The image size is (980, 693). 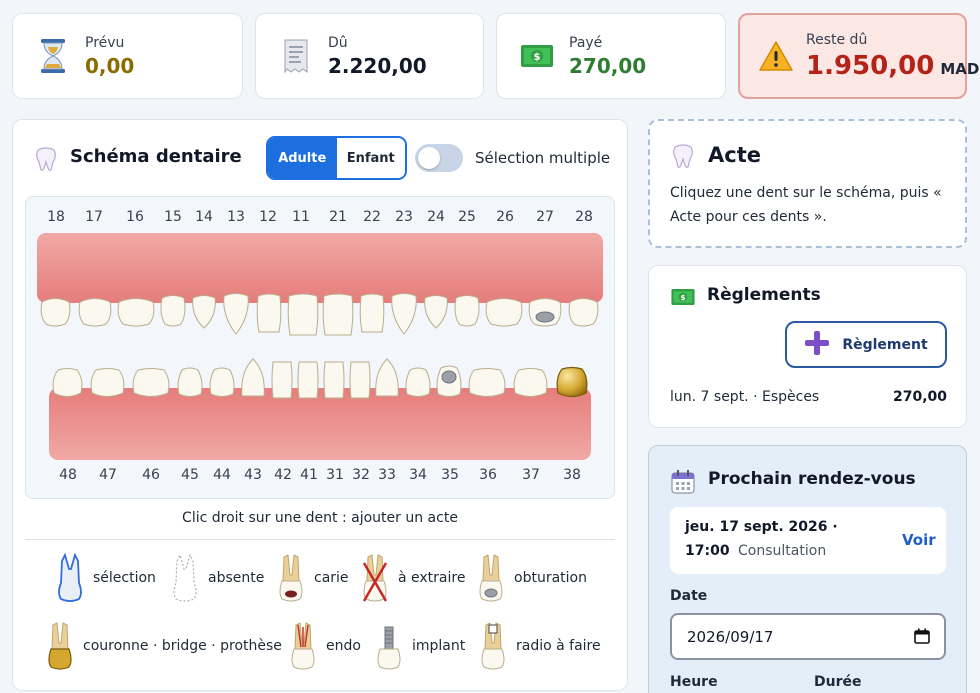 What do you see at coordinates (812, 479) in the screenshot?
I see `rdv-title: Prochain rendez-vous` at bounding box center [812, 479].